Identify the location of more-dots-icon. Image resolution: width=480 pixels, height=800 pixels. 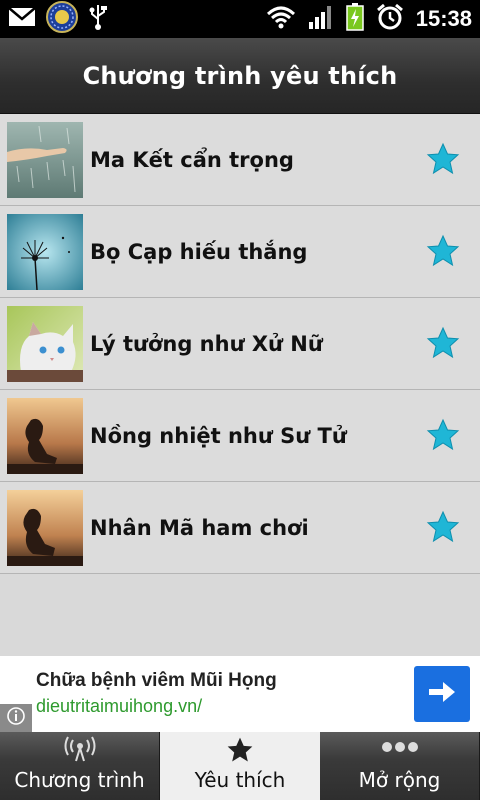
(400, 749).